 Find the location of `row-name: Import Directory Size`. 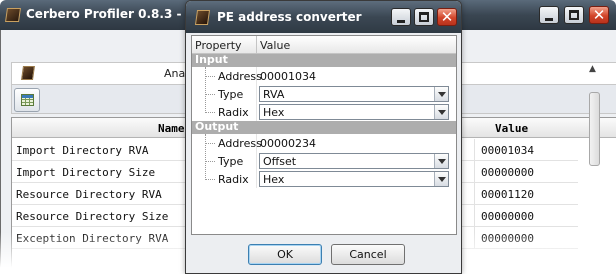

row-name: Import Directory Size is located at coordinates (86, 172).